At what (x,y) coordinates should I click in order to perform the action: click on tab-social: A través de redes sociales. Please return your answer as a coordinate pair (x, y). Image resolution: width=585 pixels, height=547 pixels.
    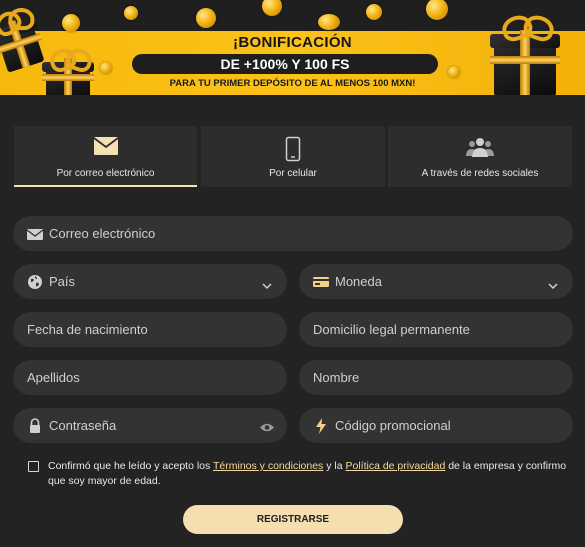
    Looking at the image, I should click on (480, 156).